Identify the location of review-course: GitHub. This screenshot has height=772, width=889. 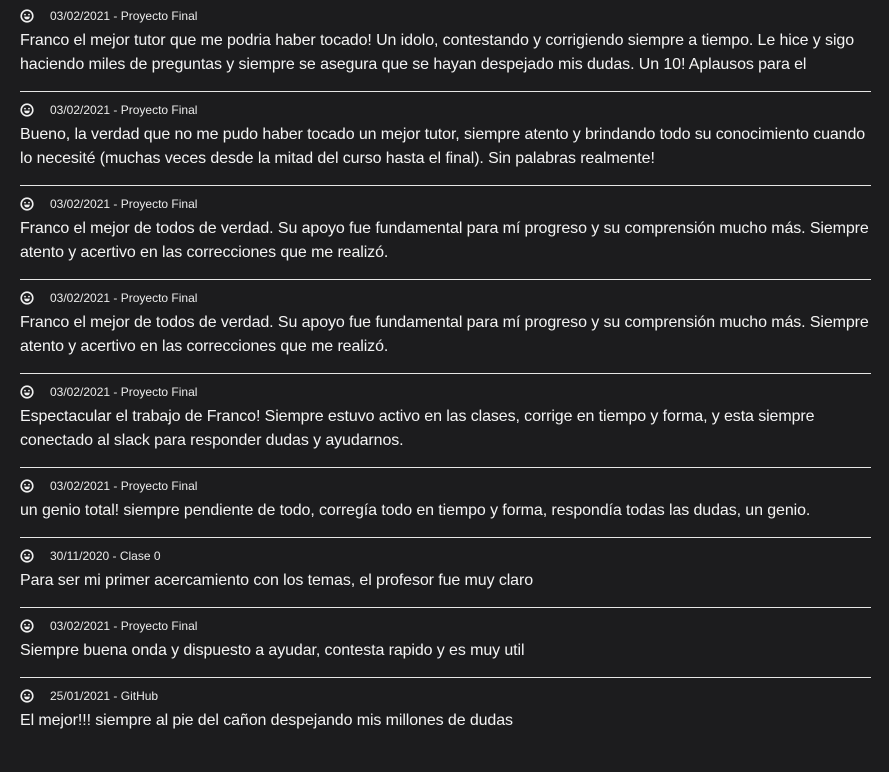
(139, 696).